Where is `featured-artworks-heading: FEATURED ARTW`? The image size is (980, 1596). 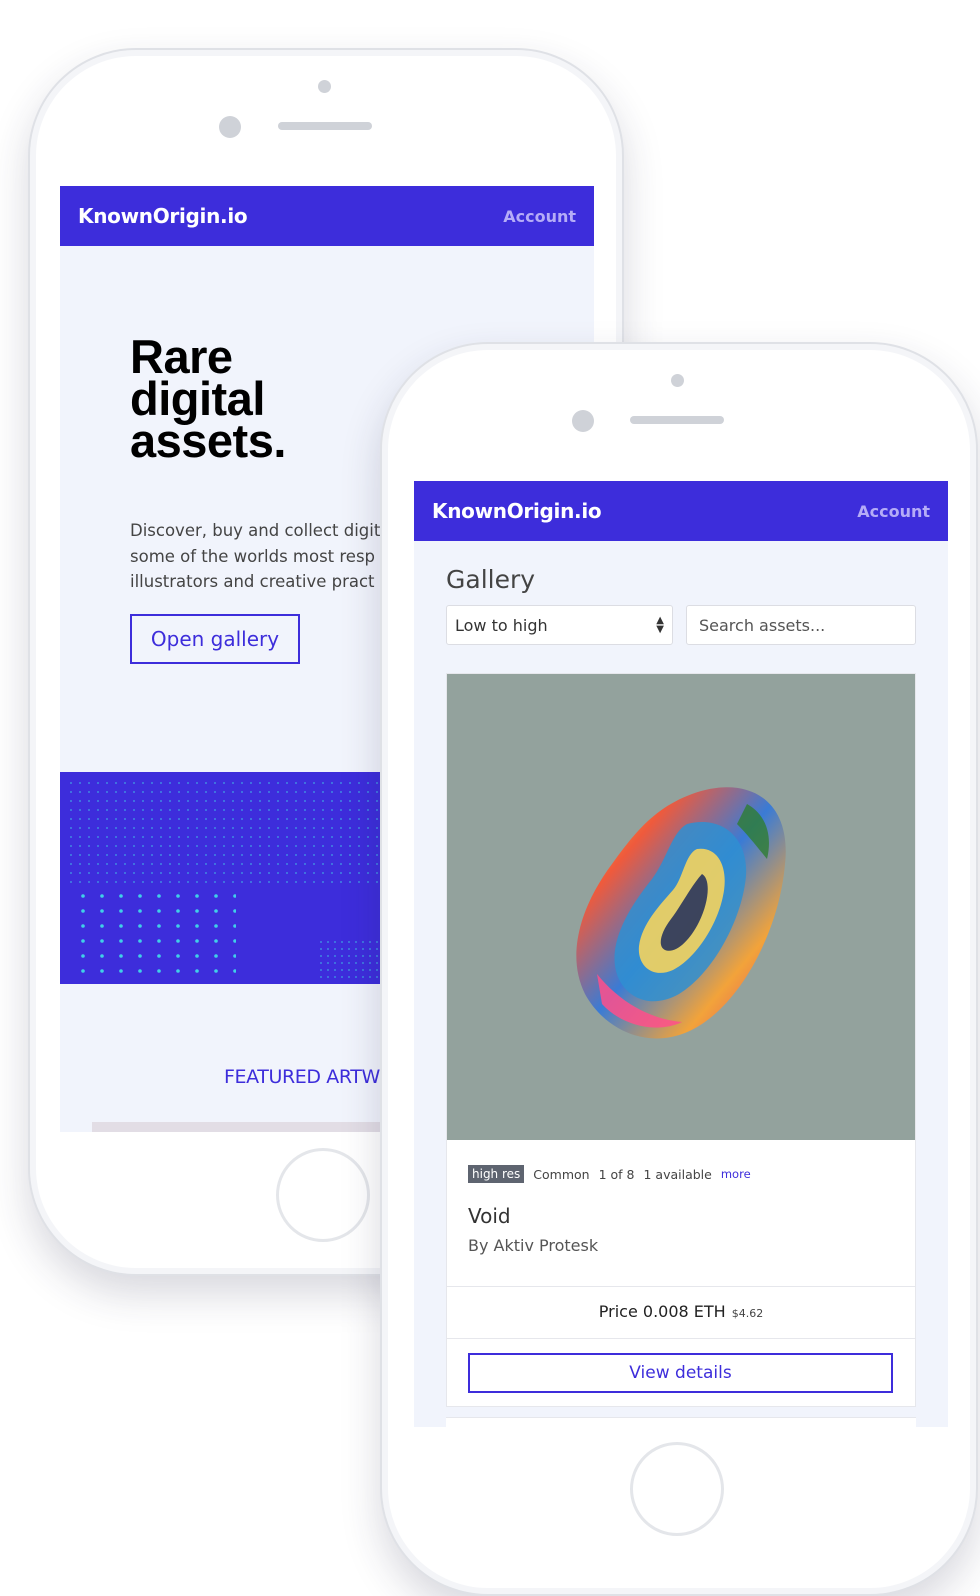 featured-artworks-heading: FEATURED ARTW is located at coordinates (302, 1077).